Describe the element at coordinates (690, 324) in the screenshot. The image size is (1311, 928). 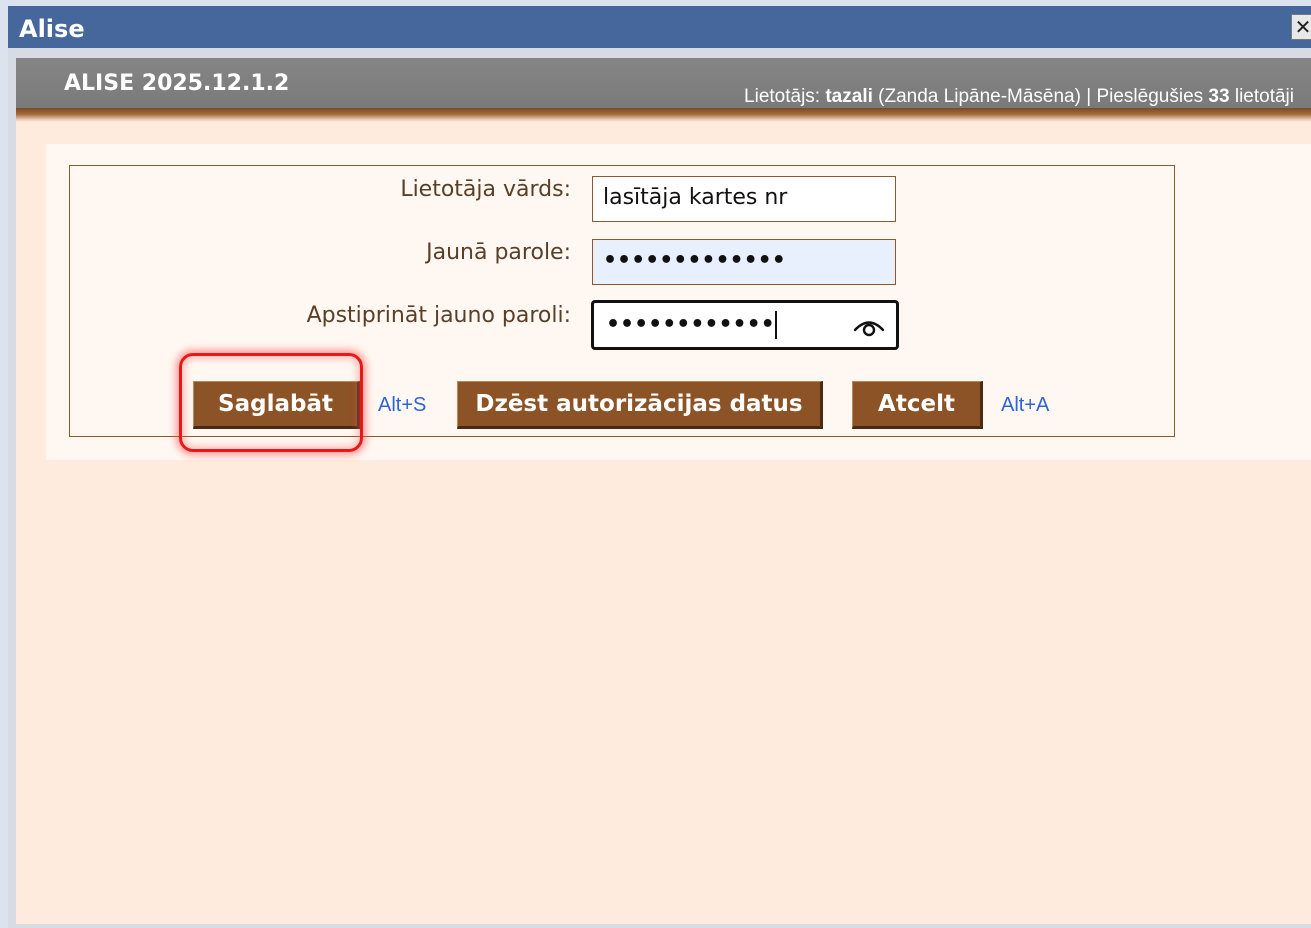
I see `confirm-password-value: ••••••••••••` at that location.